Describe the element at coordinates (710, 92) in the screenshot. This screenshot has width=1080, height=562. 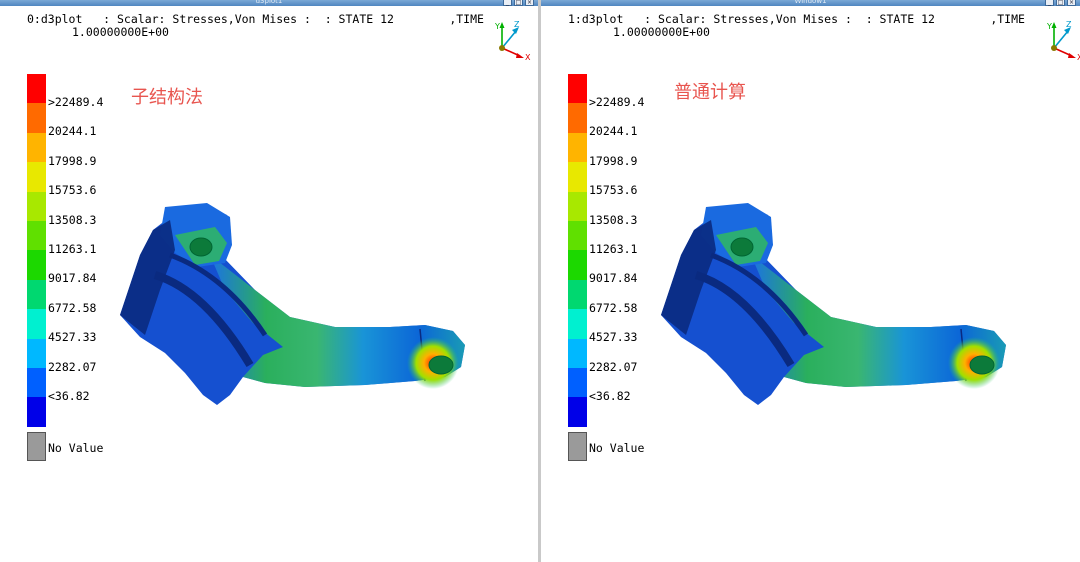
I see `method-annotation: 普通计算` at that location.